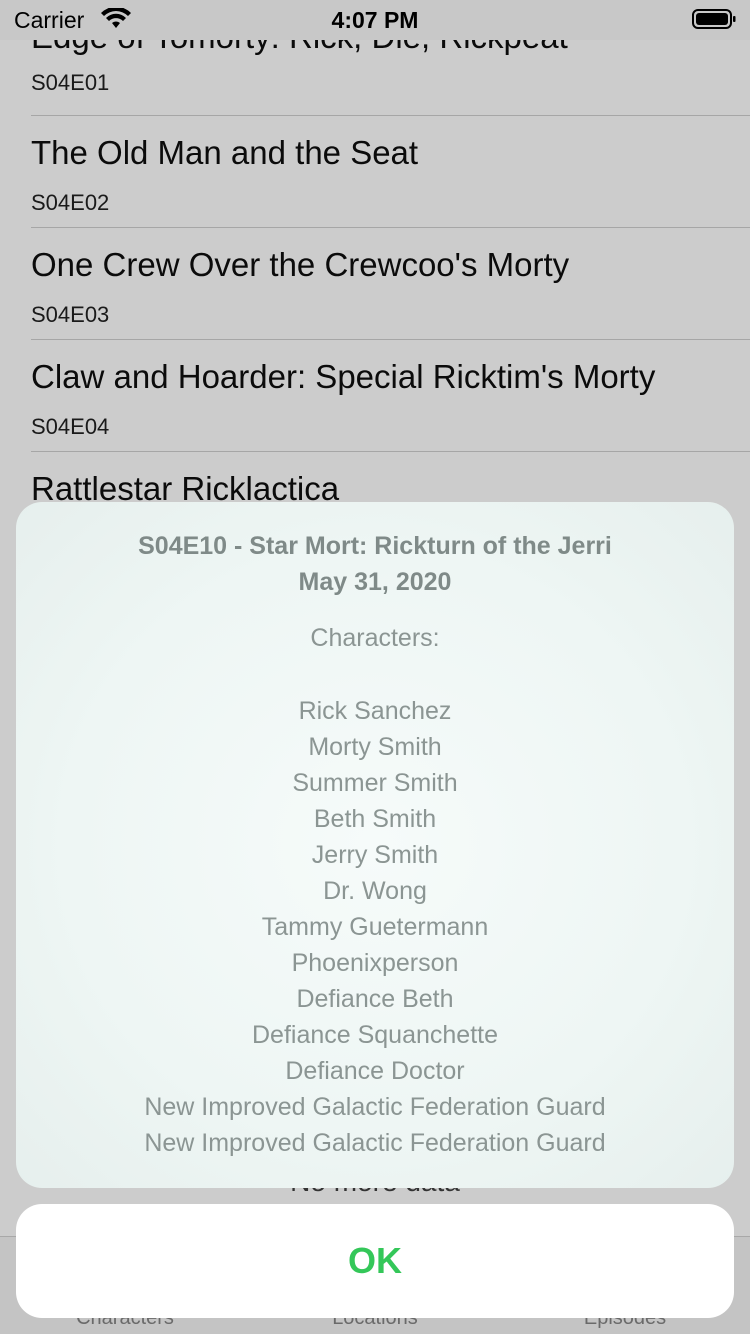 This screenshot has width=750, height=1334. I want to click on character-name: Morty Smith, so click(375, 747).